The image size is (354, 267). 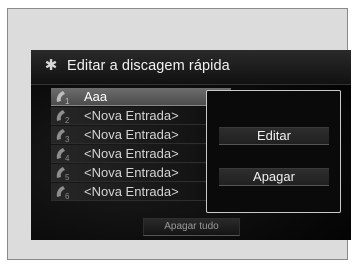 I want to click on phone-handset-icon: 4, so click(x=66, y=154).